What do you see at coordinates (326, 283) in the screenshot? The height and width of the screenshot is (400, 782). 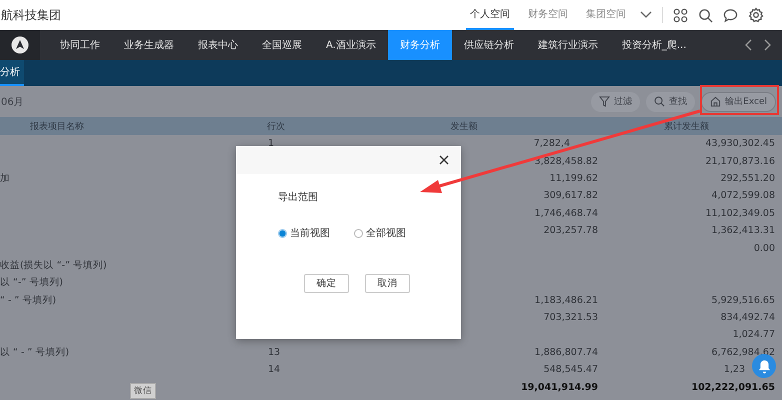 I see `dialog-button: 确定` at bounding box center [326, 283].